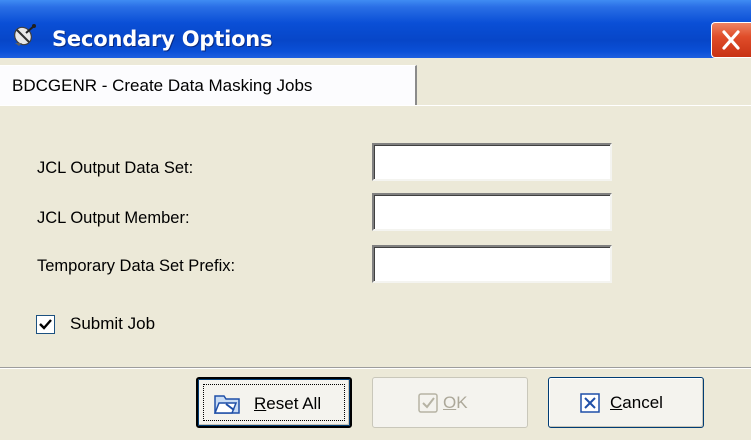 This screenshot has width=751, height=440. I want to click on jcl-output-data-set-input, so click(492, 162).